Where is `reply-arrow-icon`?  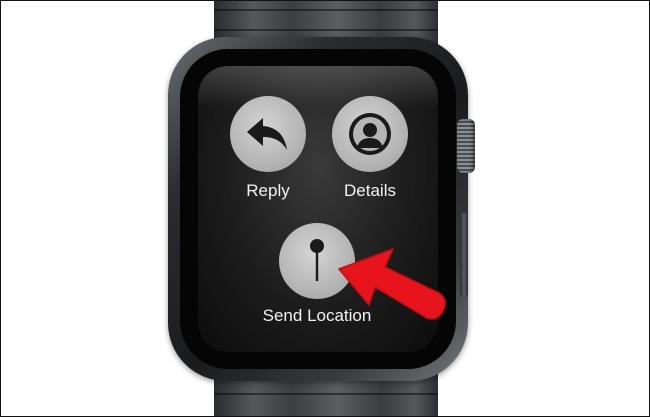
reply-arrow-icon is located at coordinates (268, 134).